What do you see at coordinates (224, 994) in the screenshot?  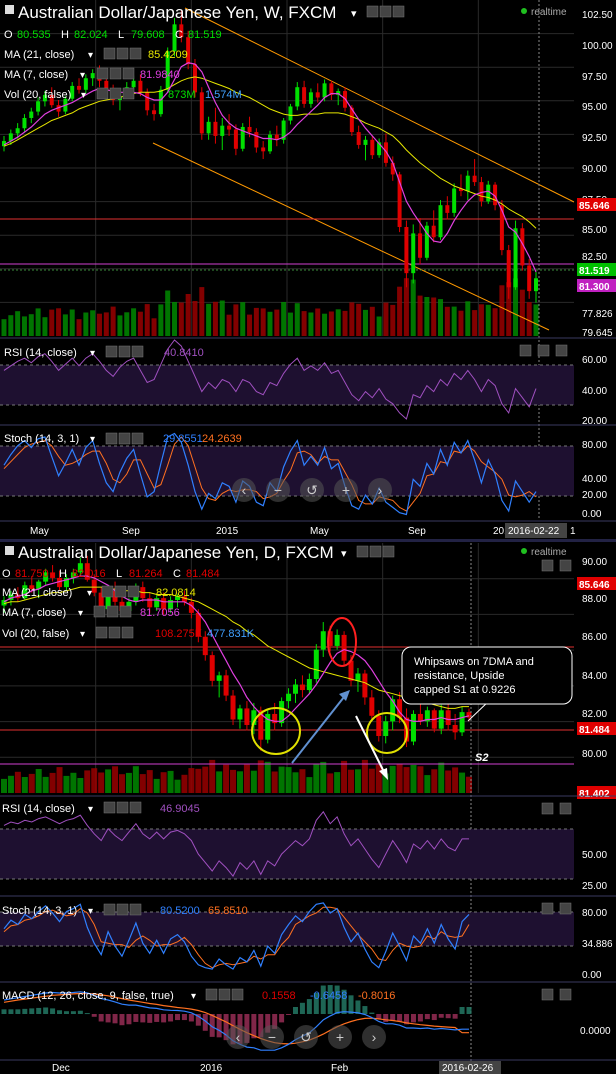 I see `daily-macd-hide-icon` at bounding box center [224, 994].